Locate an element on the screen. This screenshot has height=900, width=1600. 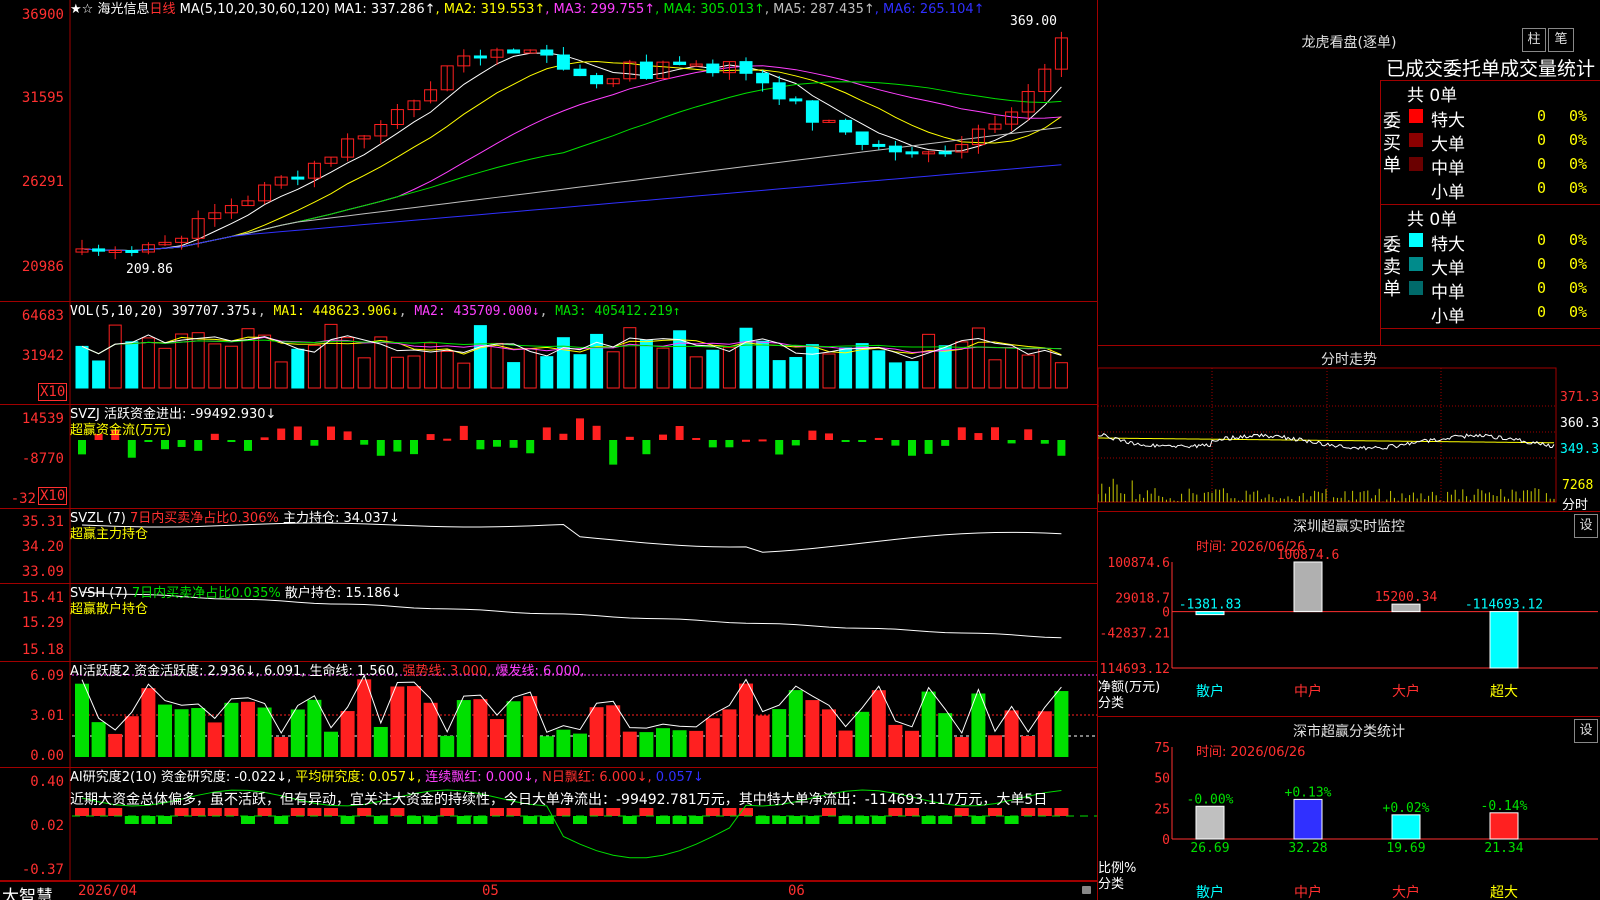
svzl-ytick: 35.31 is located at coordinates (42, 522).